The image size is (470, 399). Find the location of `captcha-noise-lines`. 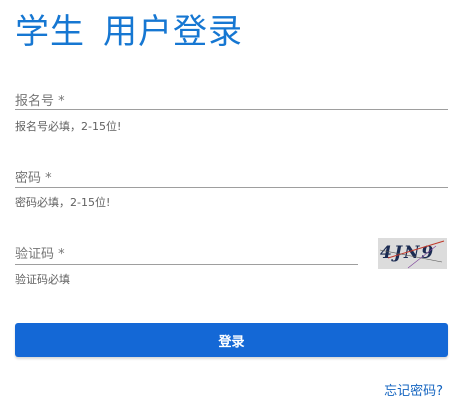

captcha-noise-lines is located at coordinates (412, 254).